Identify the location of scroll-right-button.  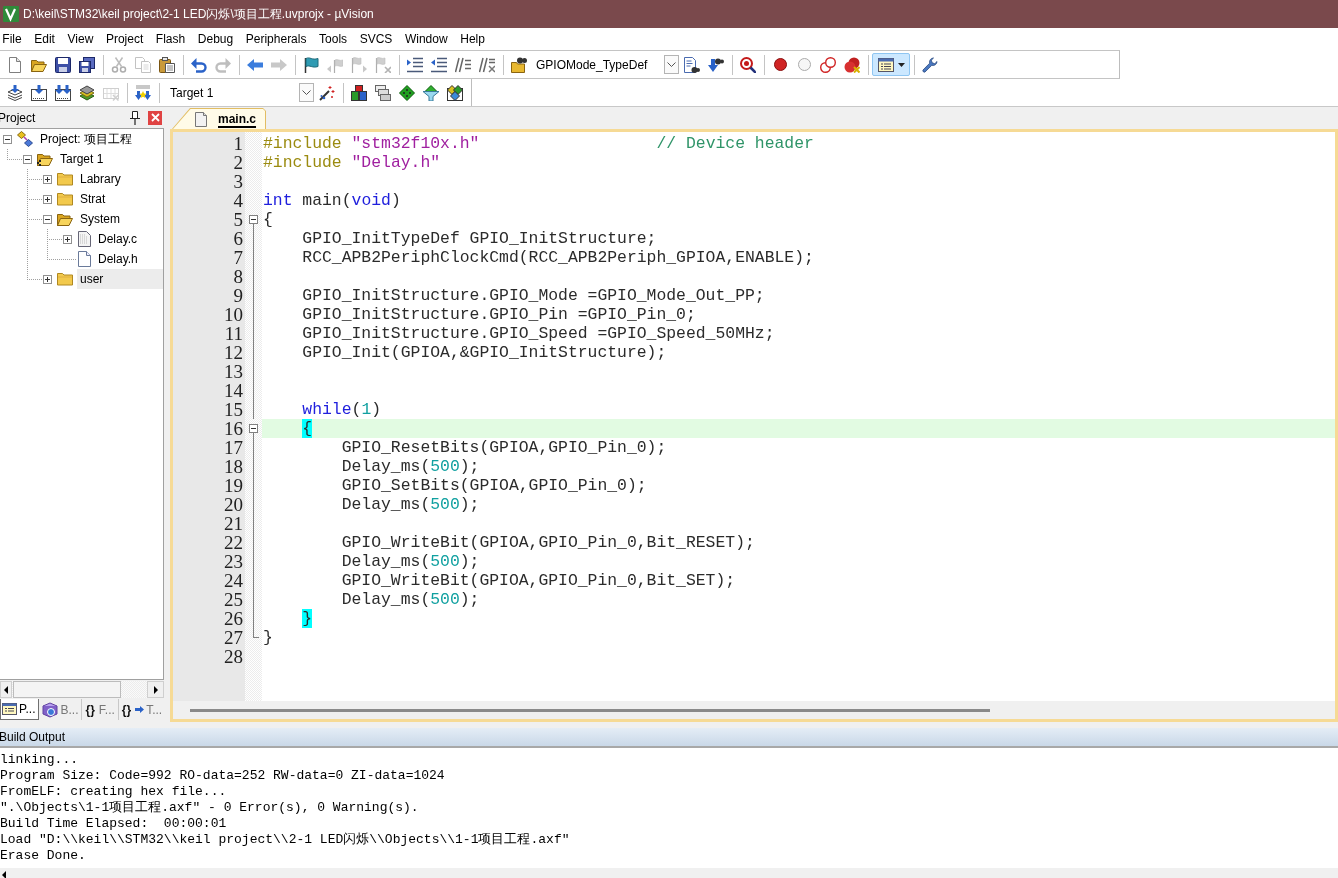
(155, 689).